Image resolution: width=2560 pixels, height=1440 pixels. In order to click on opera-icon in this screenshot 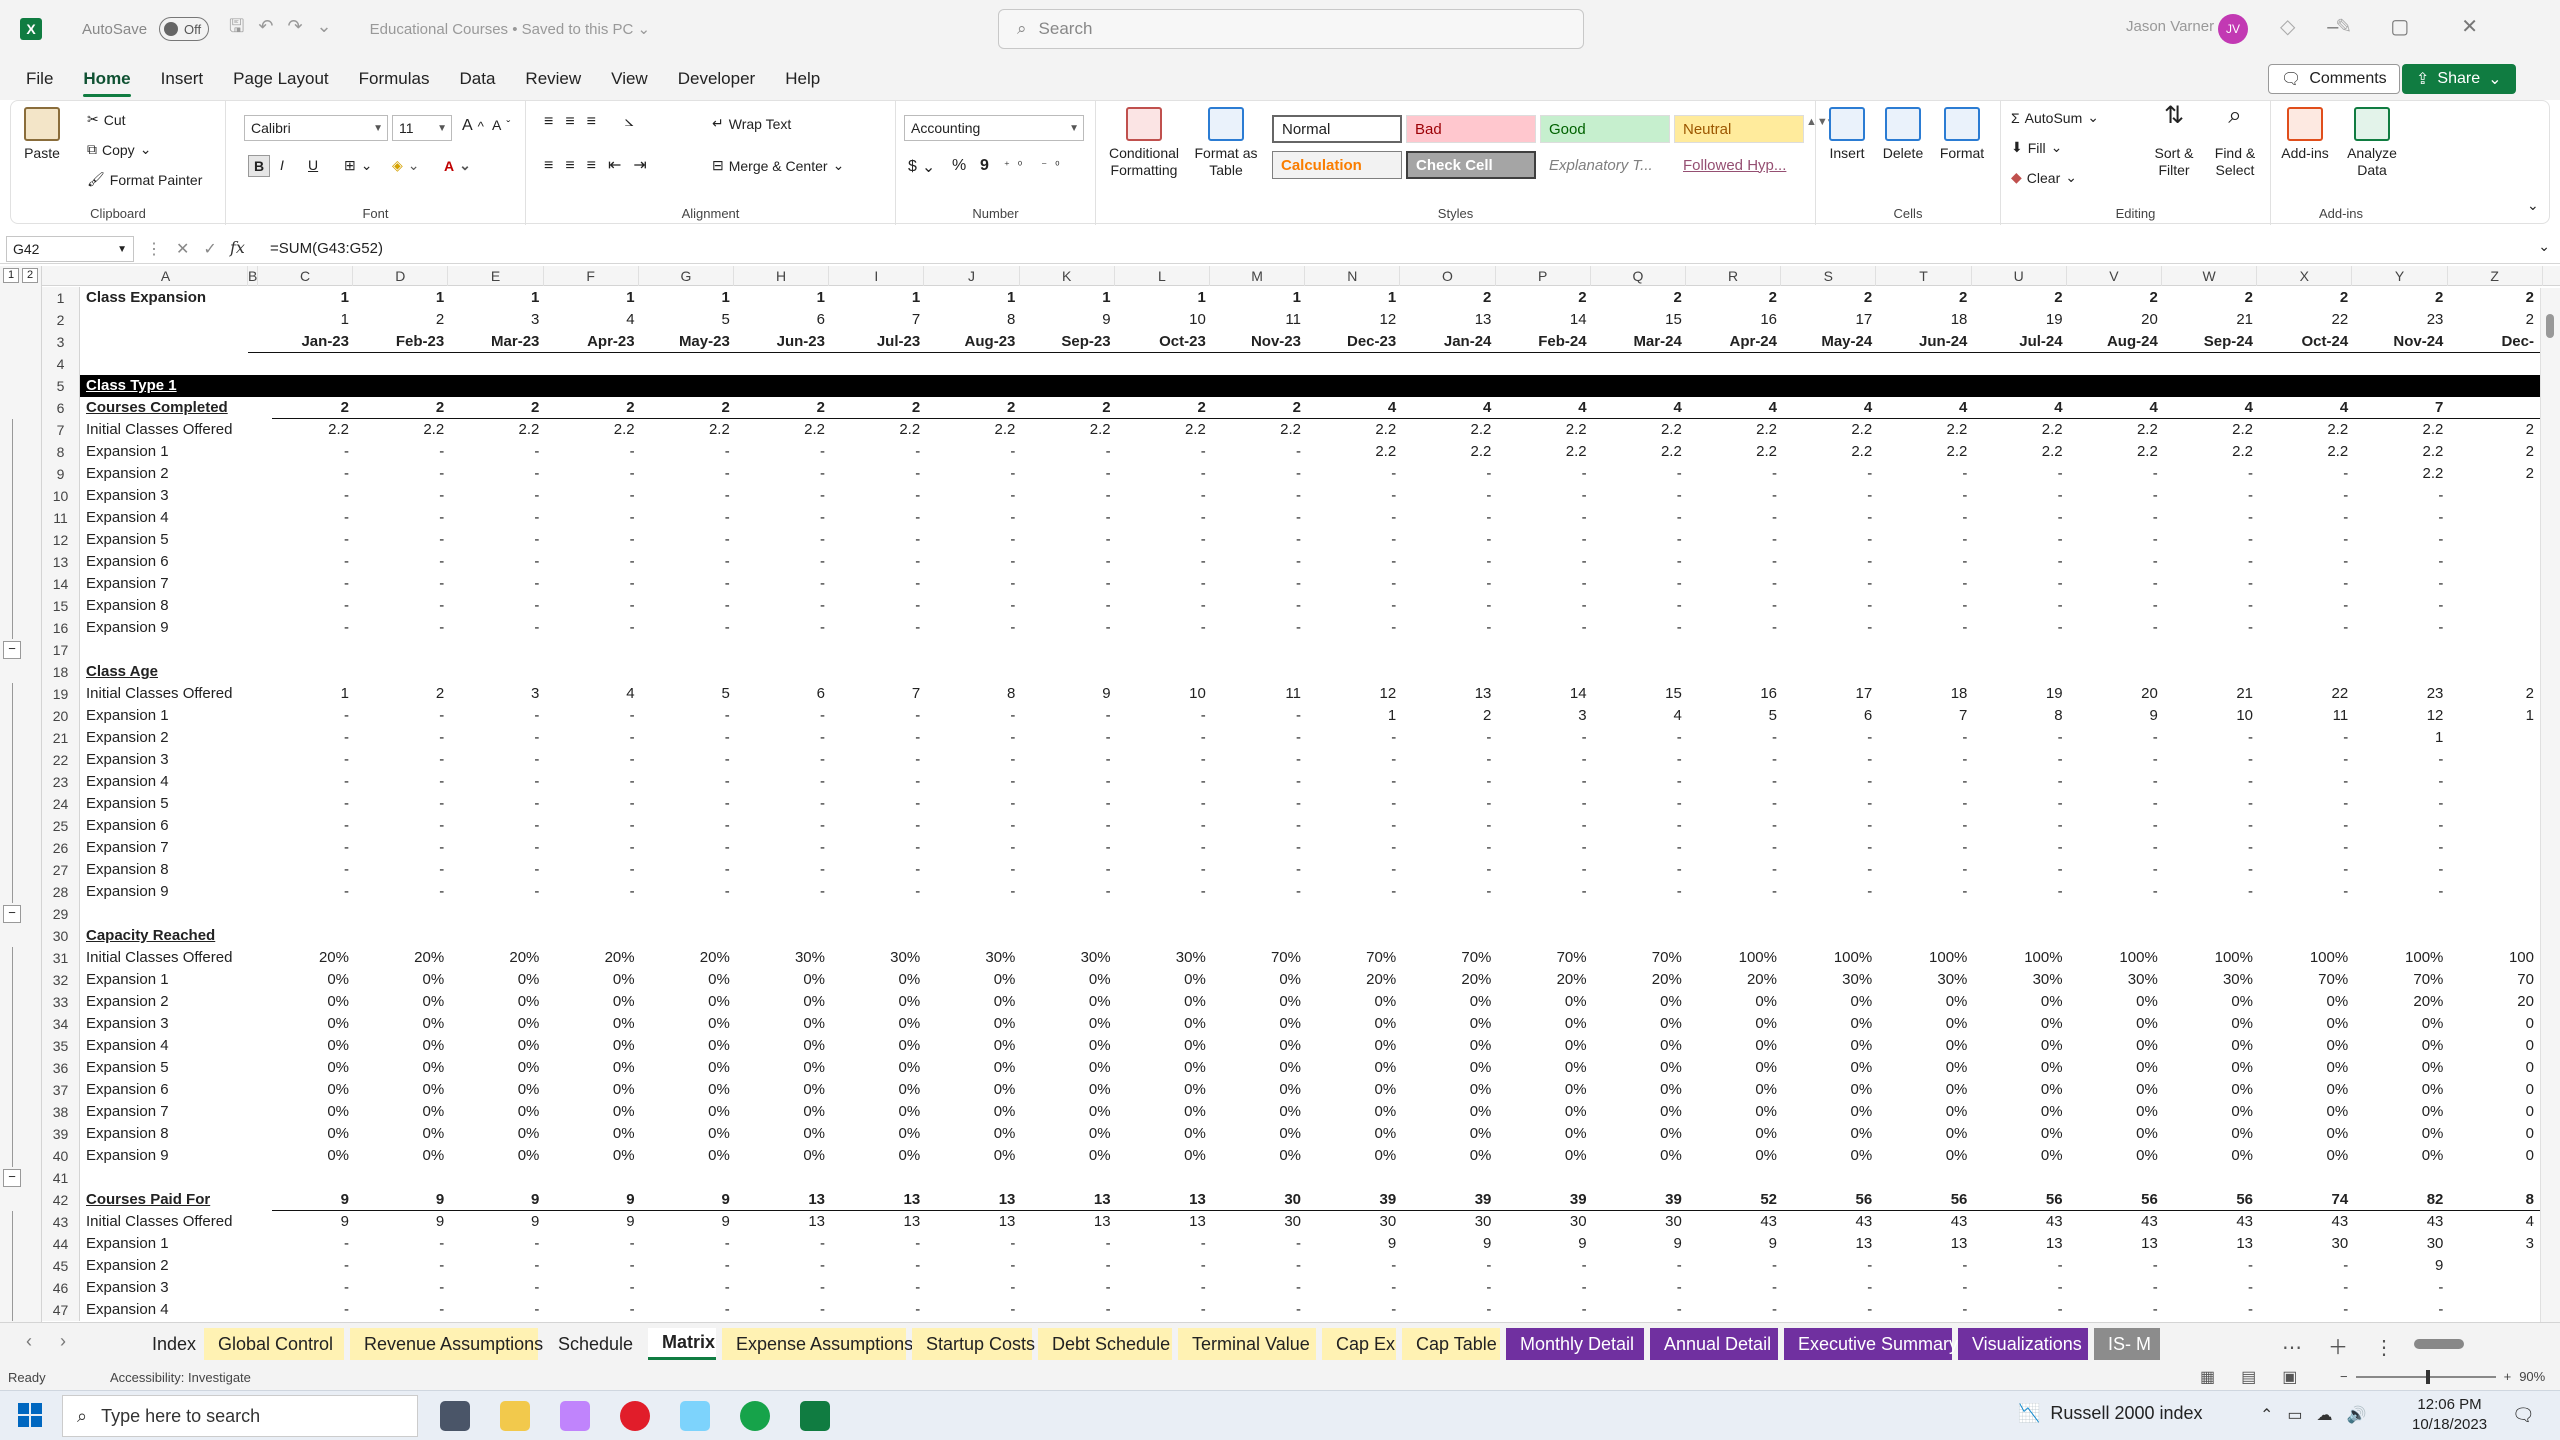, I will do `click(635, 1416)`.